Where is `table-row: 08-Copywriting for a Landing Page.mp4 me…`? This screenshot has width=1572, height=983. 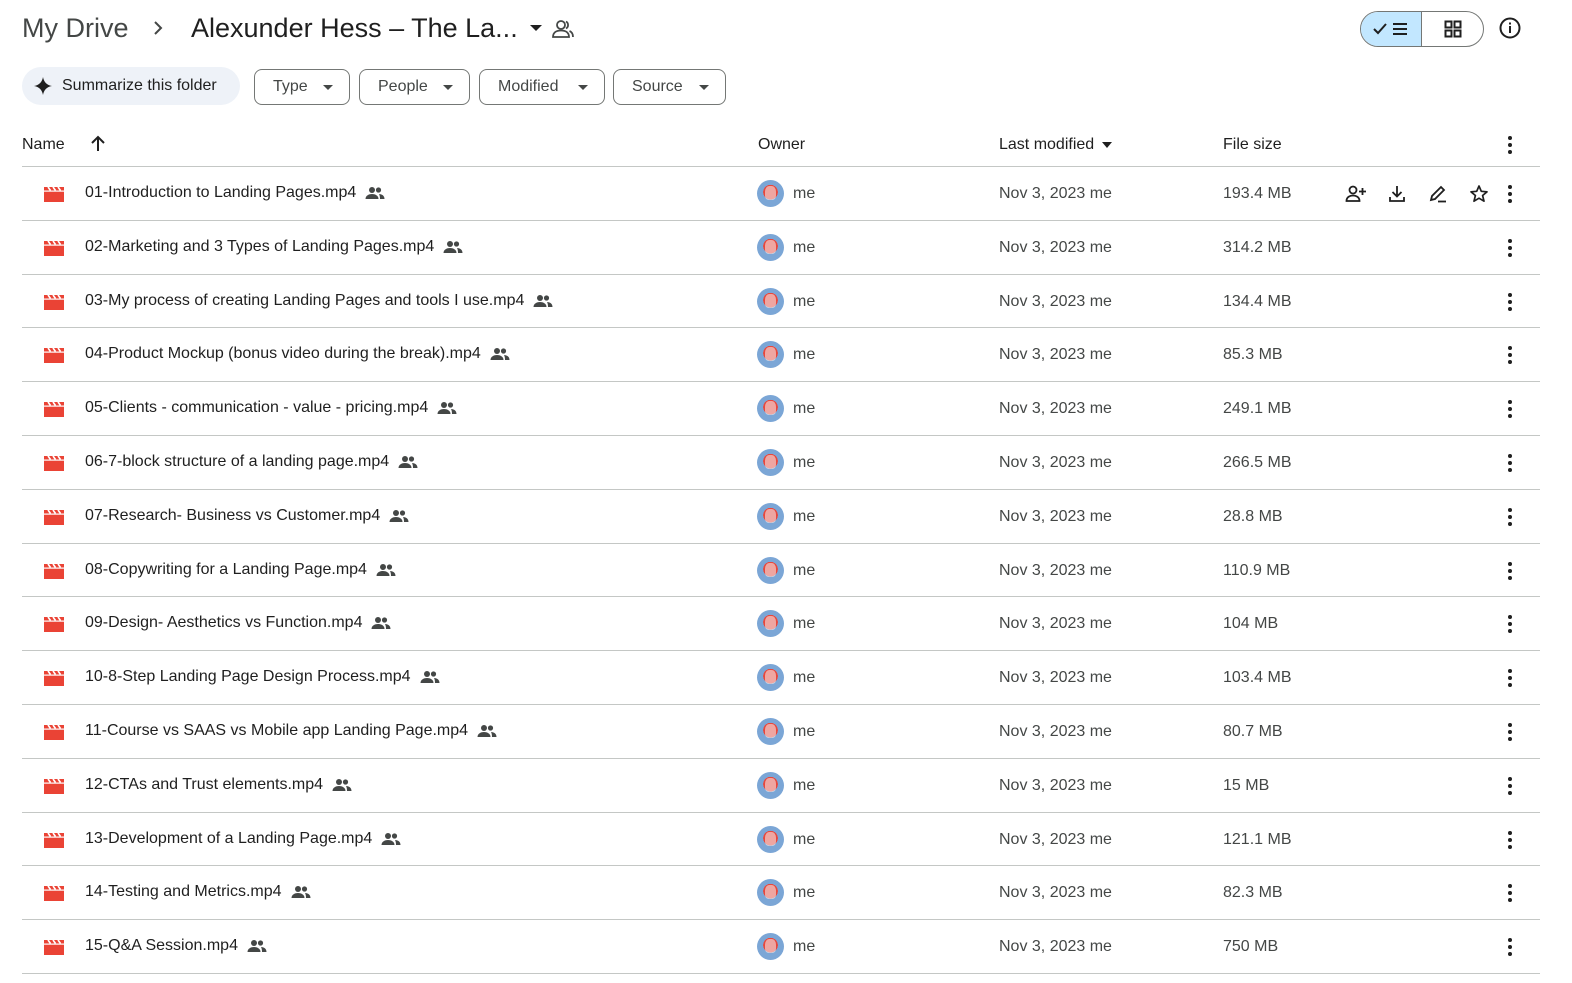 table-row: 08-Copywriting for a Landing Page.mp4 me… is located at coordinates (781, 571).